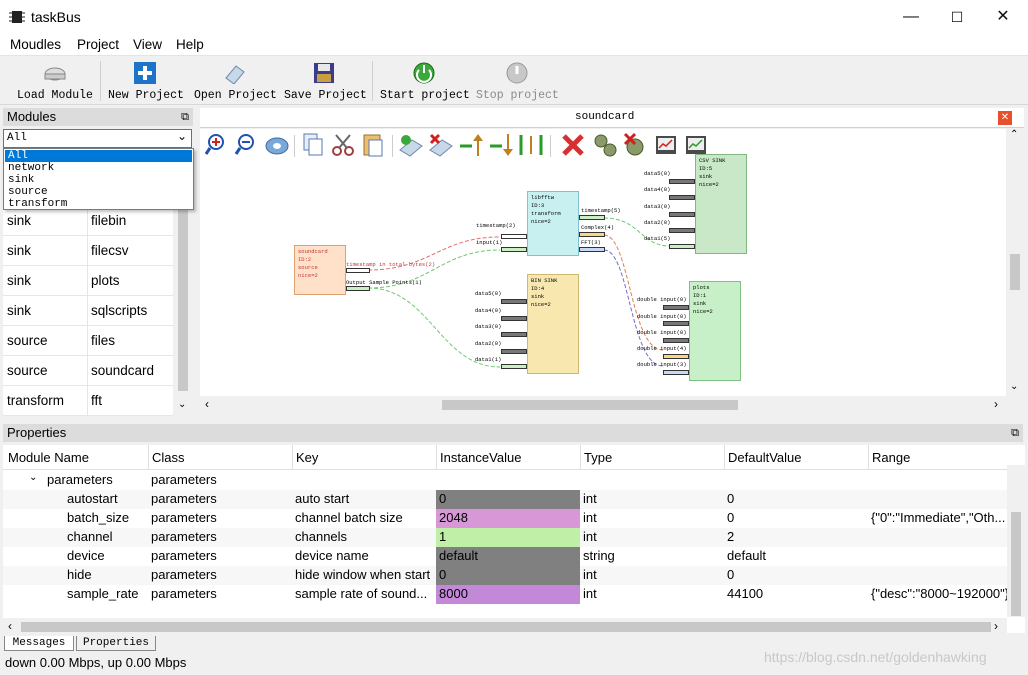  I want to click on close-tab-icon: ✕, so click(1005, 118).